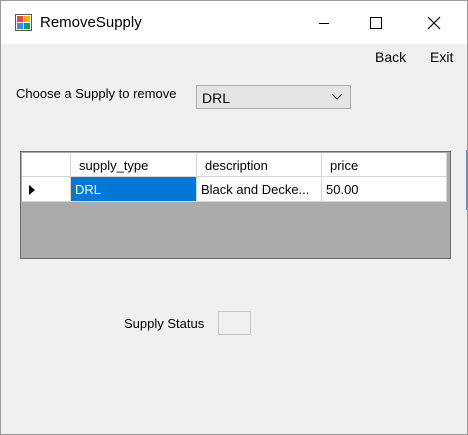 This screenshot has width=468, height=435. What do you see at coordinates (273, 97) in the screenshot?
I see `supply-dropdown: DRL` at bounding box center [273, 97].